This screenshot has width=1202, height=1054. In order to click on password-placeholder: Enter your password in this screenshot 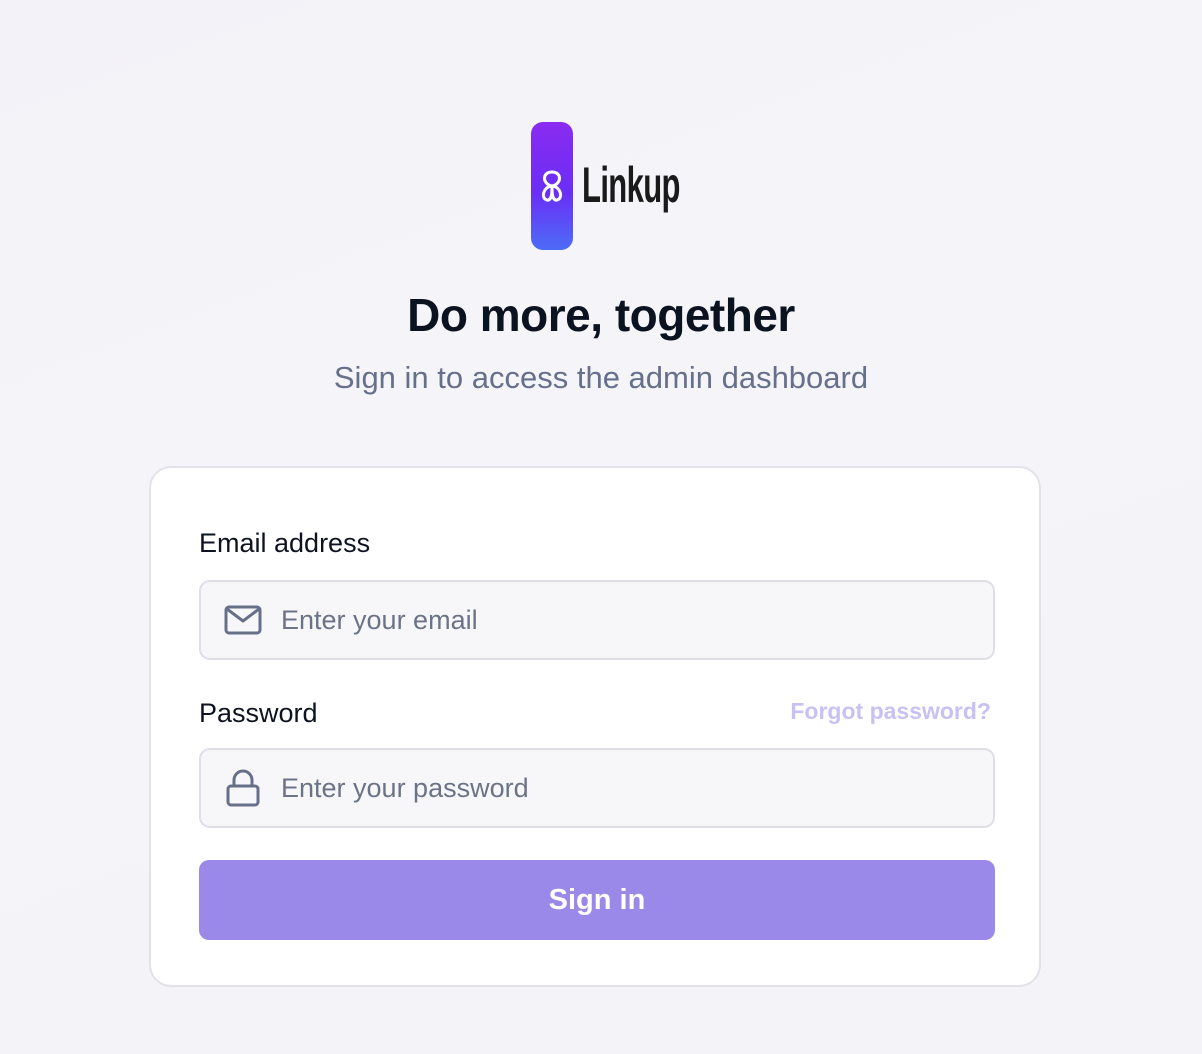, I will do `click(405, 787)`.